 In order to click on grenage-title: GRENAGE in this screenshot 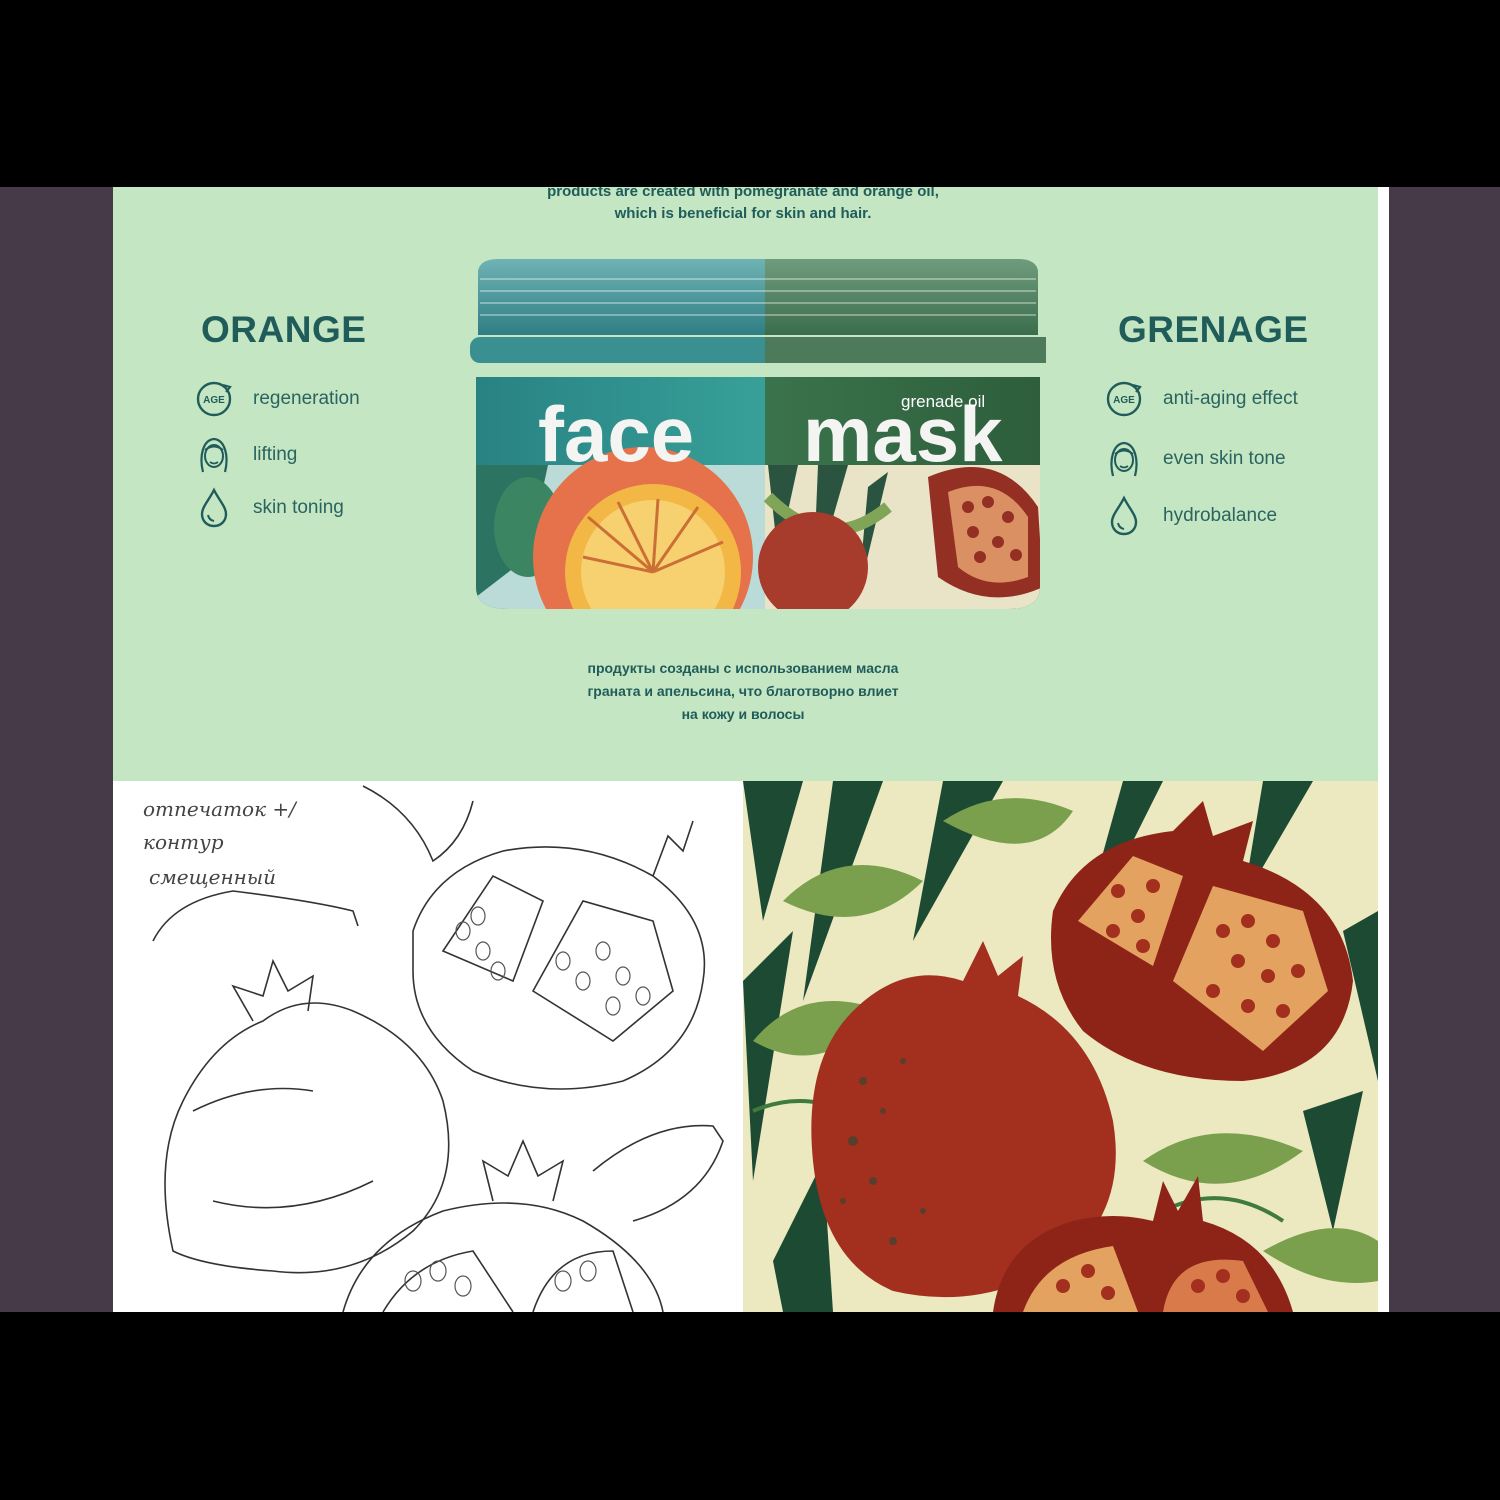, I will do `click(1213, 329)`.